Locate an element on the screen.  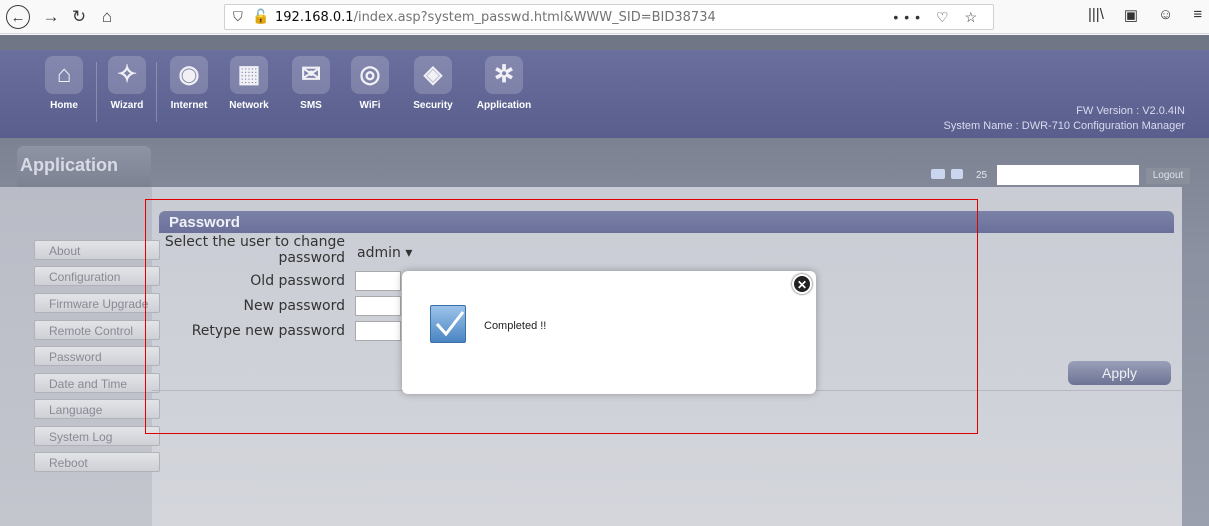
nav-internet: ◉ Internet is located at coordinates (189, 83).